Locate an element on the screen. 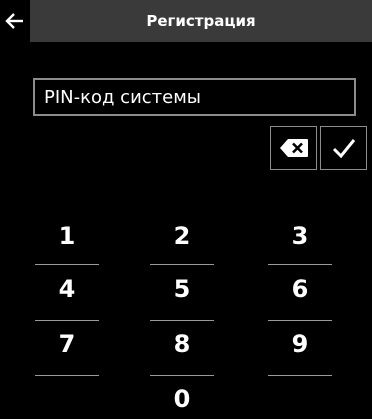 The image size is (372, 419). delete-button is located at coordinates (293, 148).